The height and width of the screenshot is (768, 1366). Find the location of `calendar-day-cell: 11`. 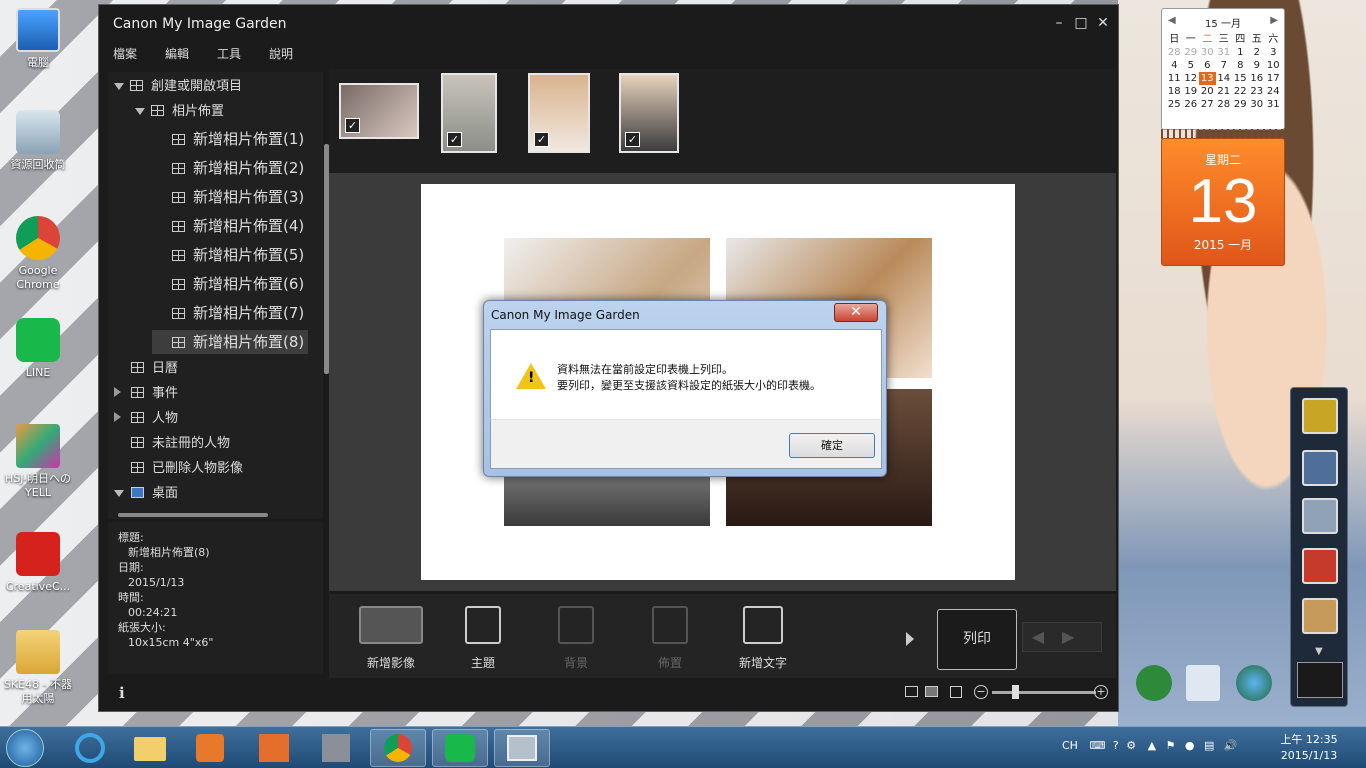

calendar-day-cell: 11 is located at coordinates (1174, 78).